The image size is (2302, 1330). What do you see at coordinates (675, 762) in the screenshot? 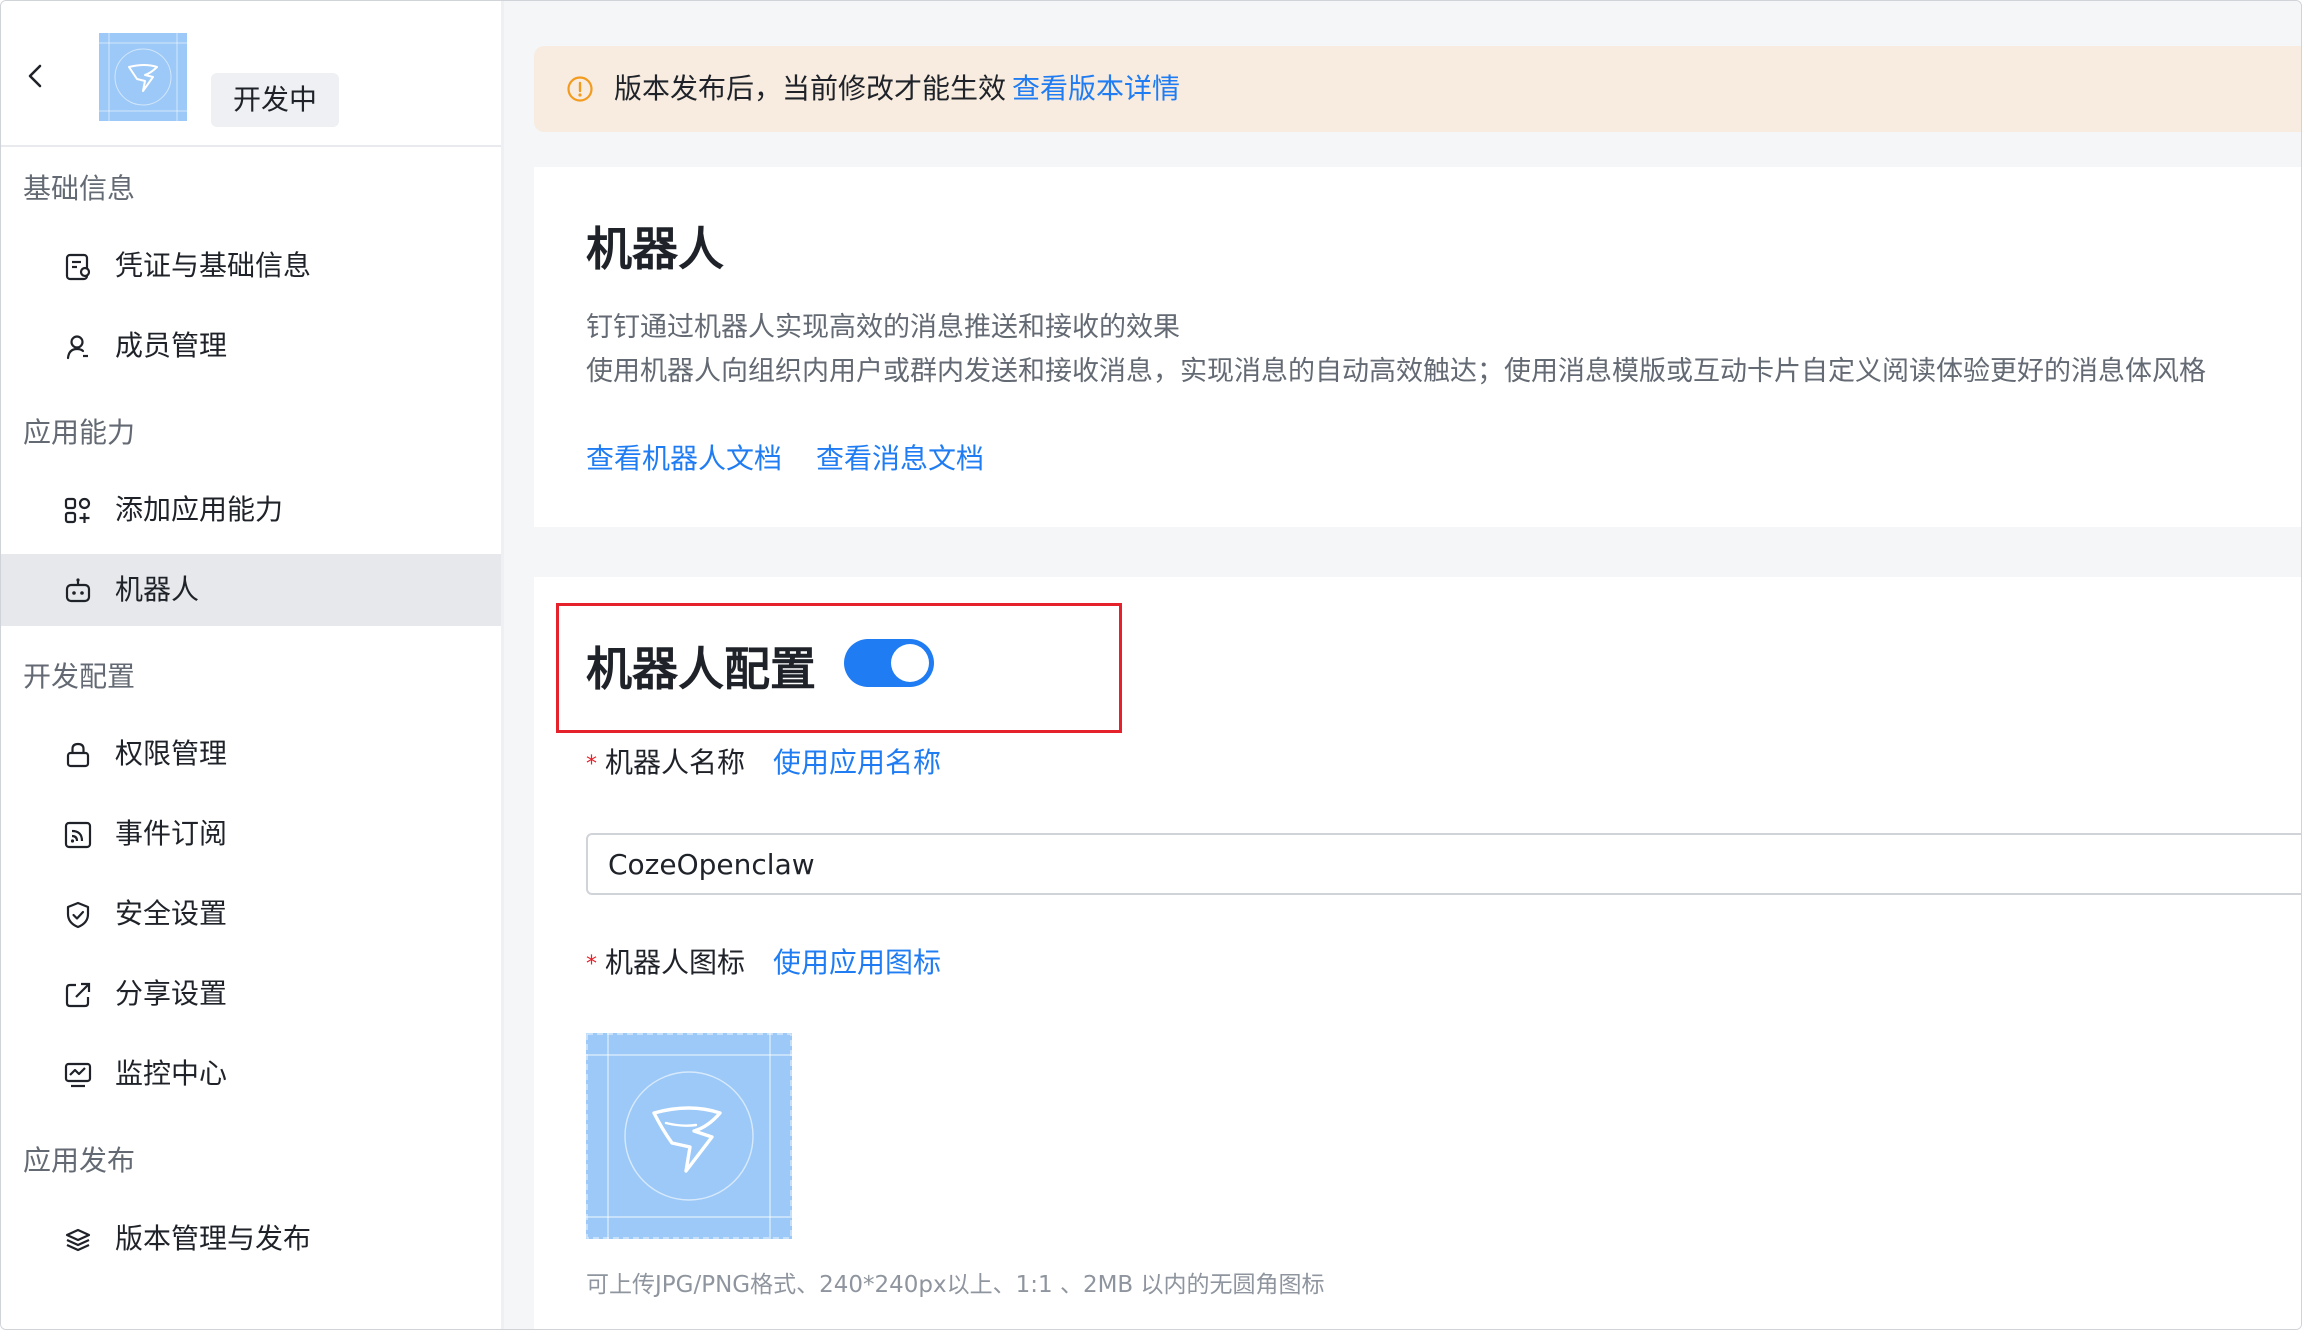
I see `robot-name-label: 机器人名称` at bounding box center [675, 762].